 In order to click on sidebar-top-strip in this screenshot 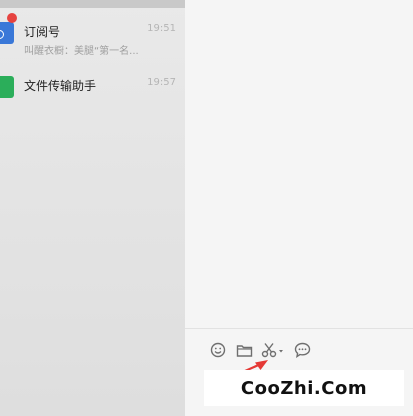, I will do `click(92, 4)`.